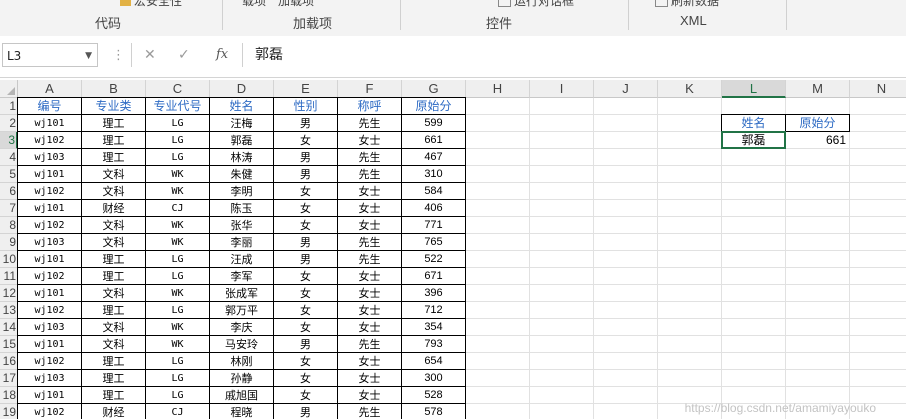  I want to click on row-header-15: 15, so click(9, 344).